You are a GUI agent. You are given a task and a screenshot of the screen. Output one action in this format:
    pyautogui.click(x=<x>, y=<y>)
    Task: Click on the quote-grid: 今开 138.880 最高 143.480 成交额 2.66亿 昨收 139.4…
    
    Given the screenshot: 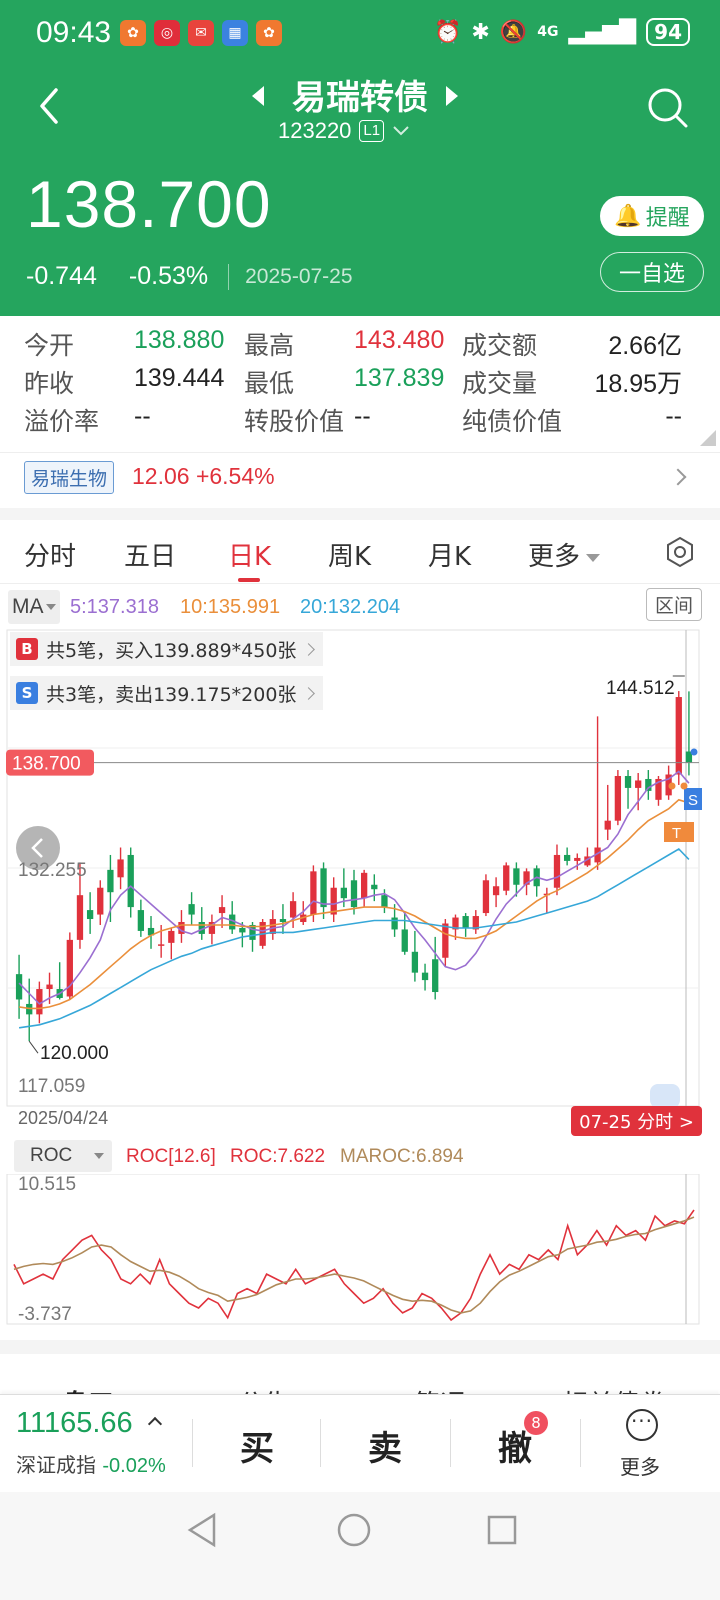 What is the action you would take?
    pyautogui.click(x=360, y=381)
    